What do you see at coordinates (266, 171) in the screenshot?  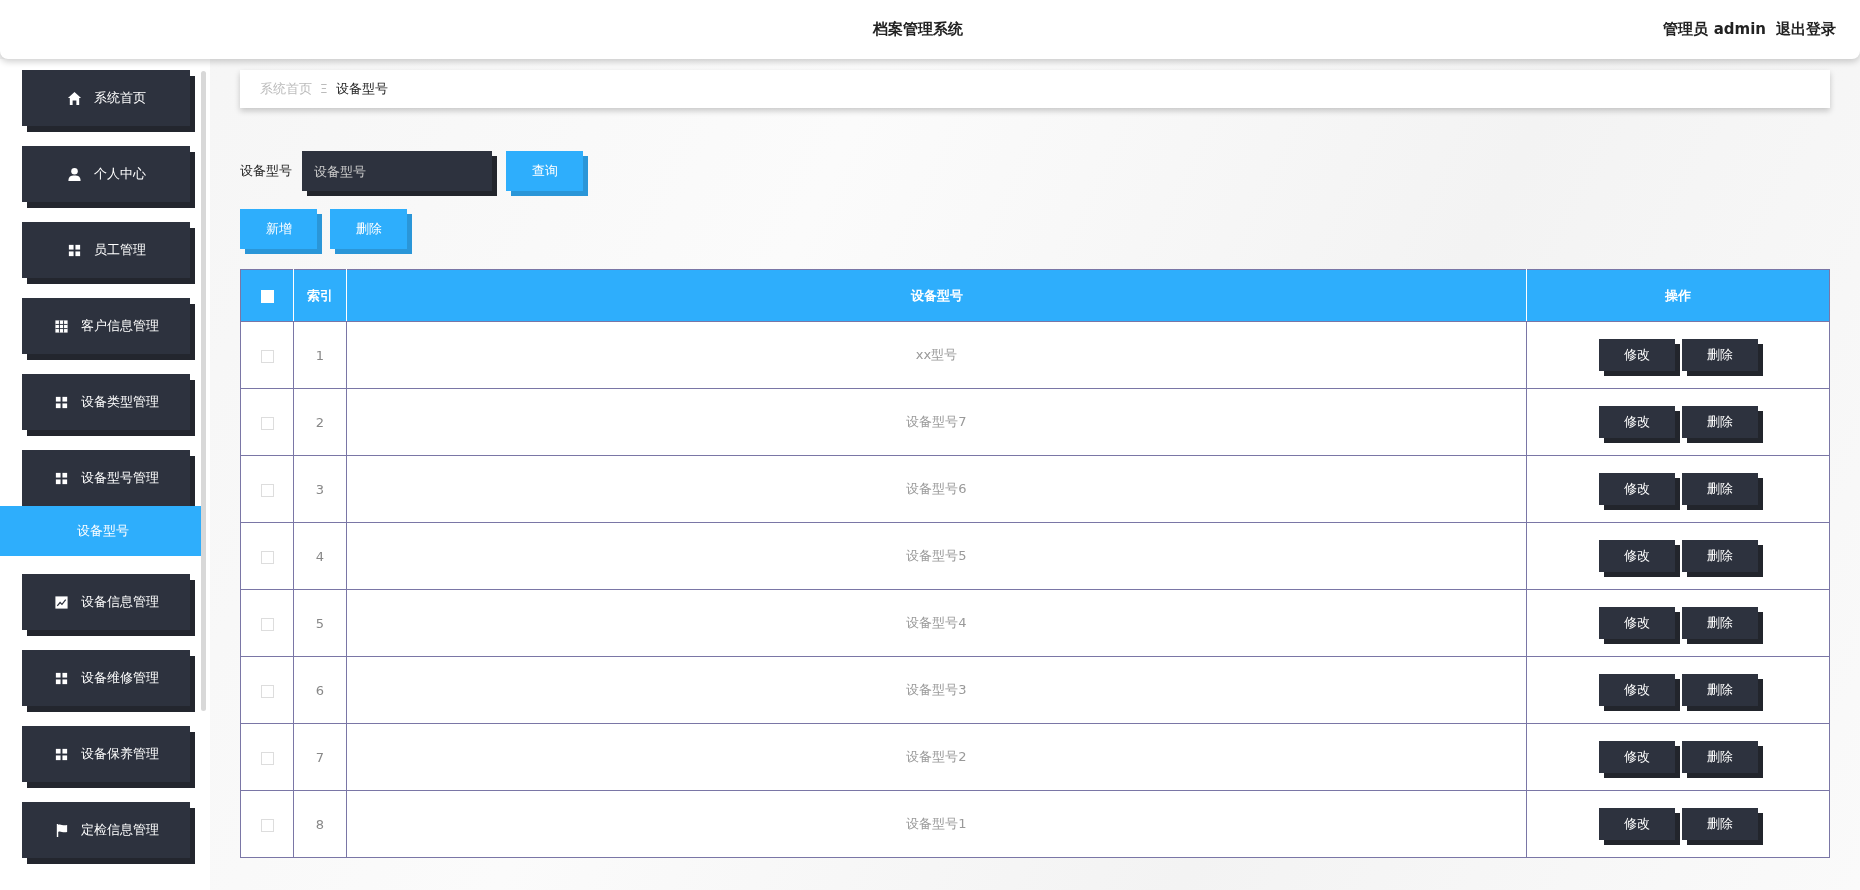 I see `search-label: 设备型号` at bounding box center [266, 171].